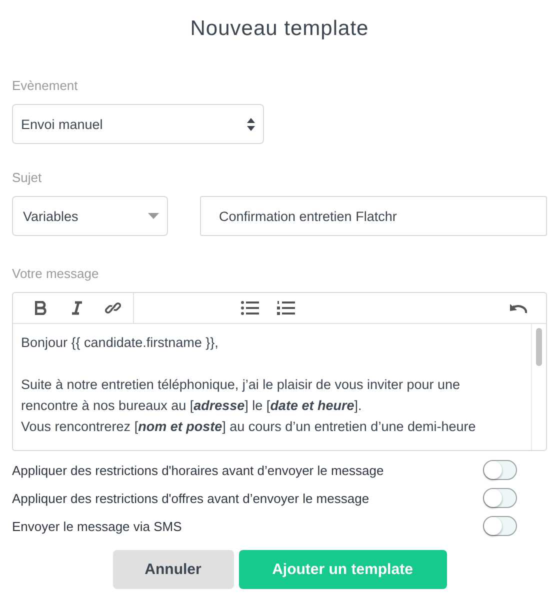 The width and height of the screenshot is (559, 599). What do you see at coordinates (251, 124) in the screenshot?
I see `sort-arrows-icon` at bounding box center [251, 124].